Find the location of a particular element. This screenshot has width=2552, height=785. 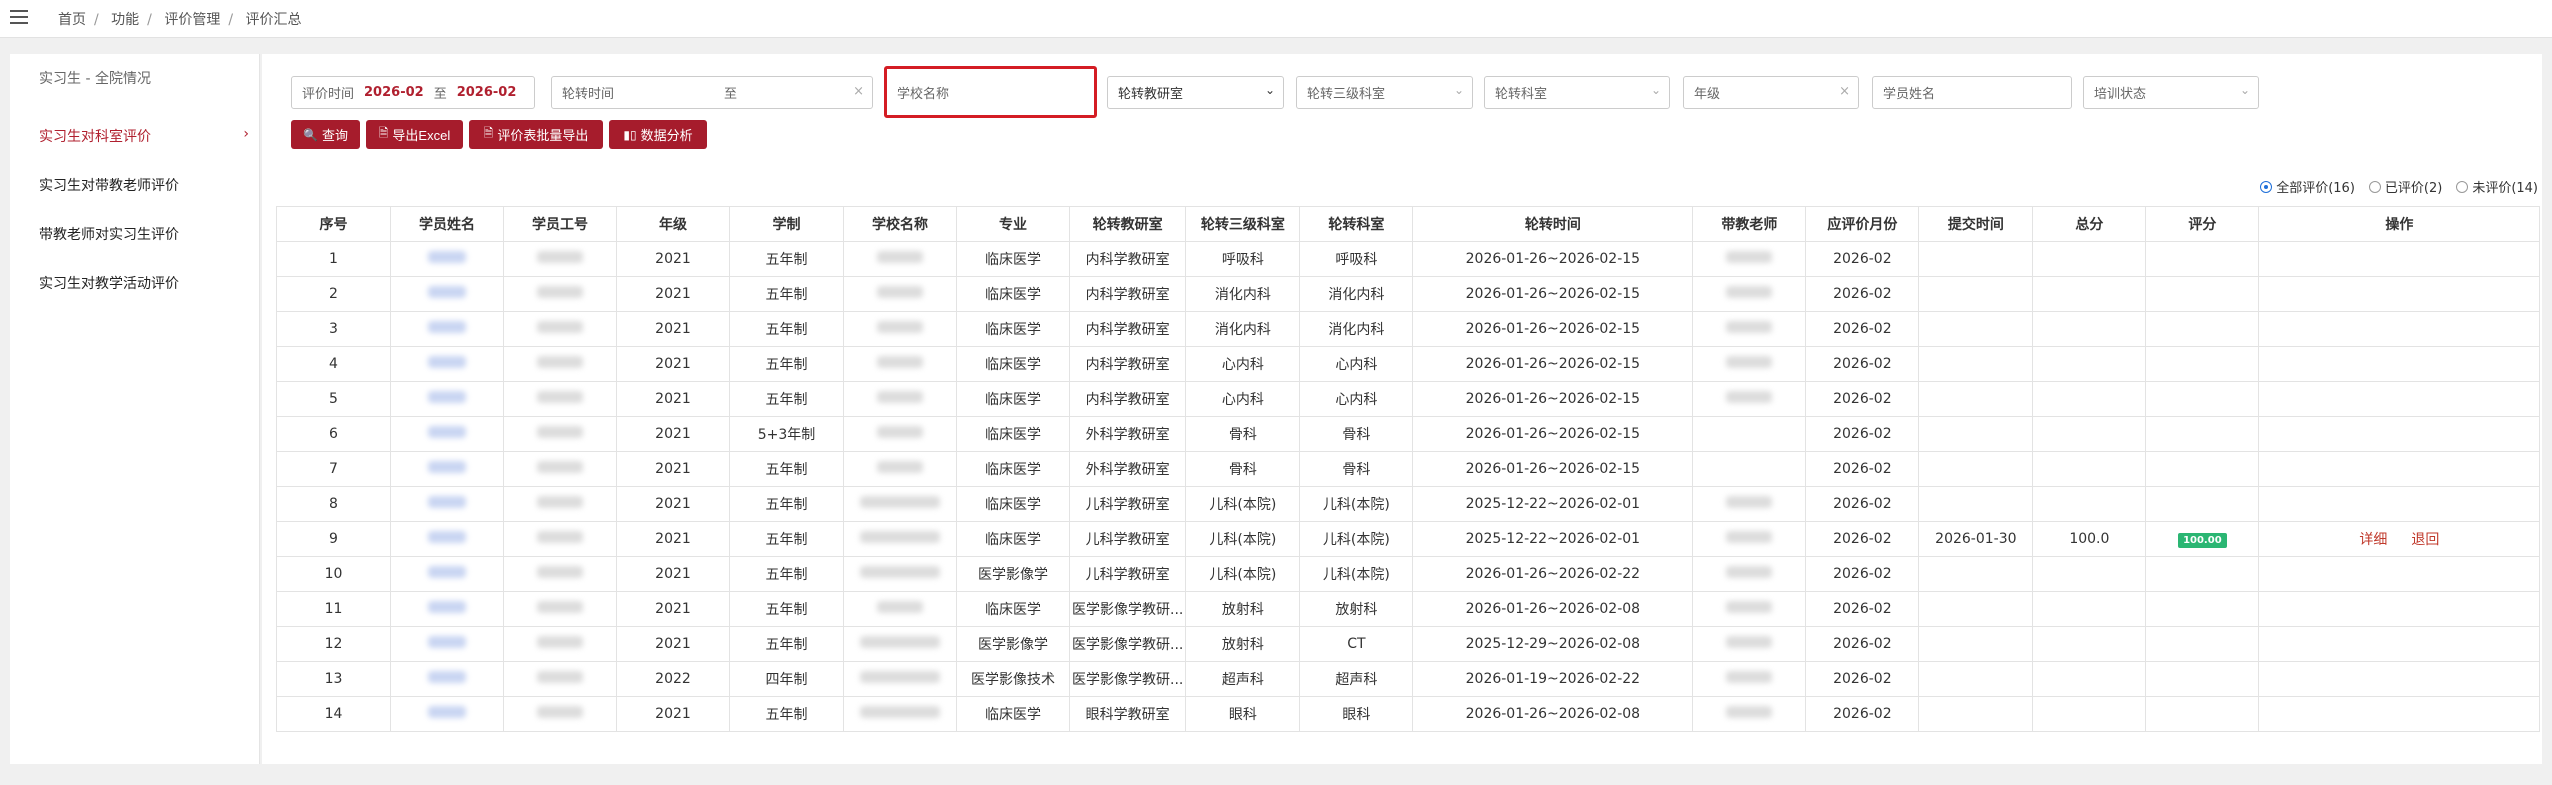

cell-dept: CT is located at coordinates (1356, 644).